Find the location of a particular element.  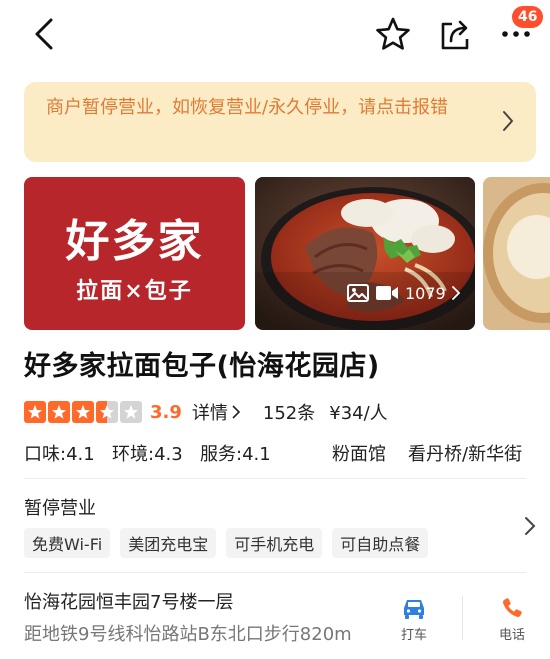

taxi-label: 打车 is located at coordinates (413, 635).